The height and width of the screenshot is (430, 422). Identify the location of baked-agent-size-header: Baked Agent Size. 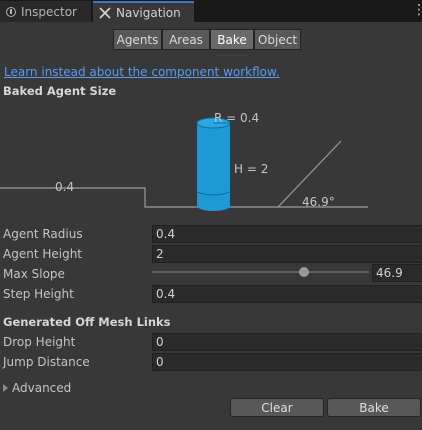
(60, 91).